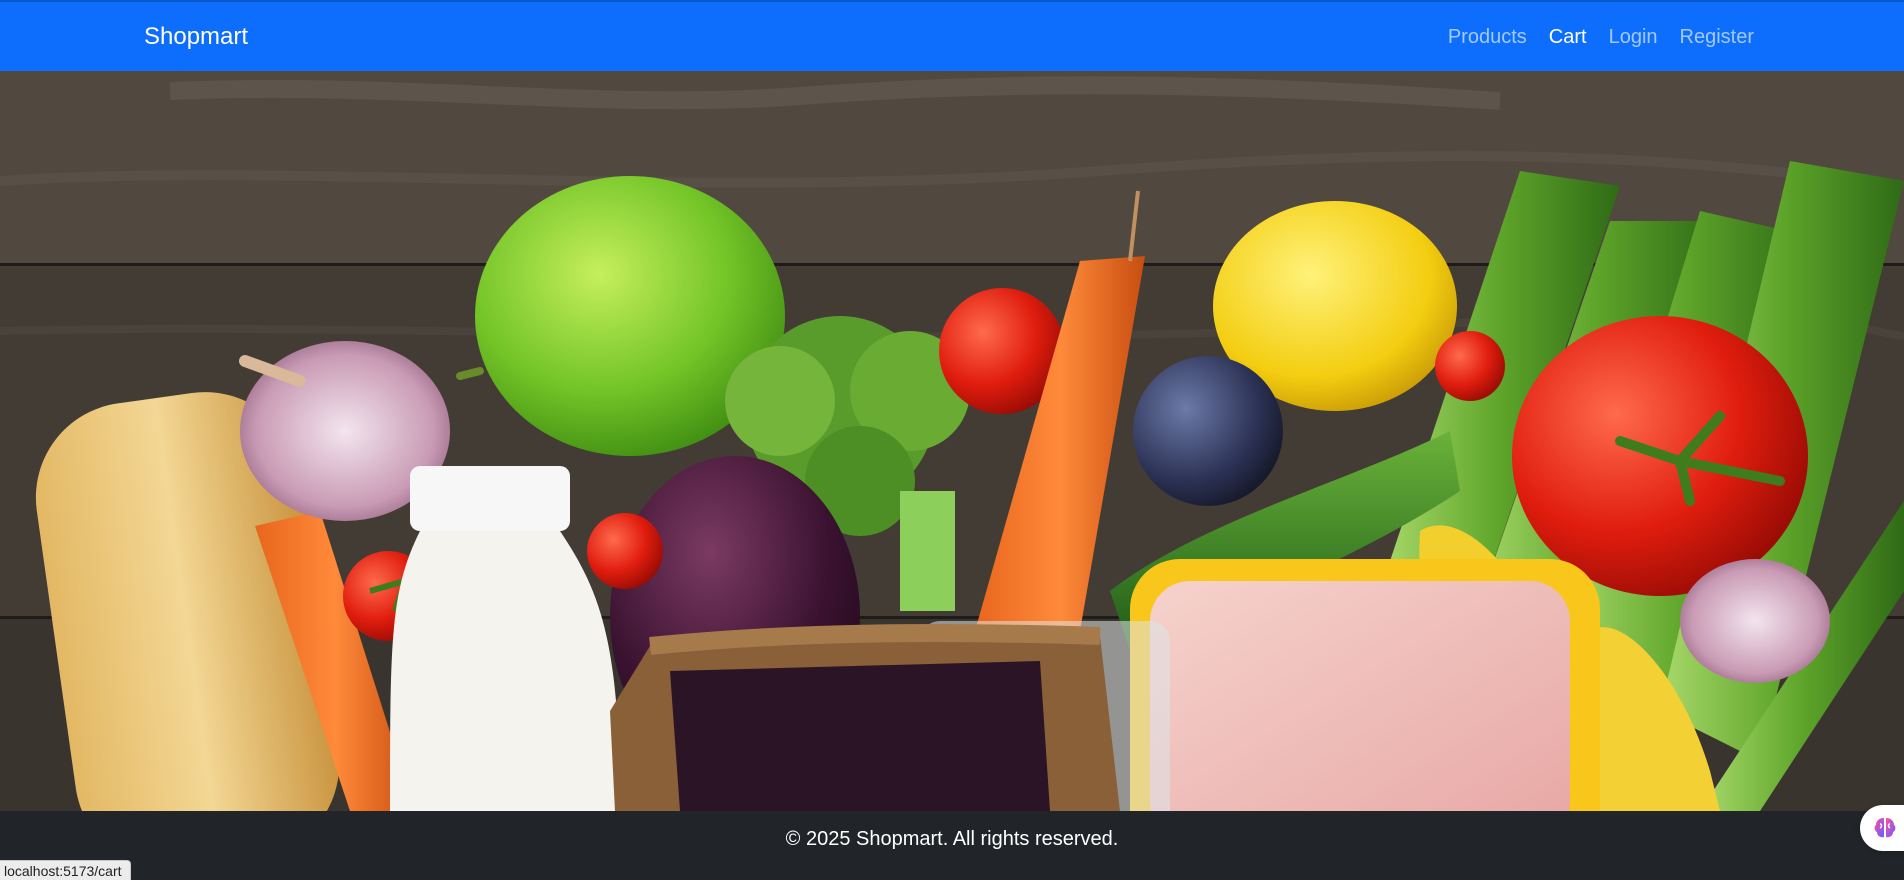 This screenshot has height=880, width=1904. What do you see at coordinates (1568, 37) in the screenshot?
I see `nav-link-cart: Cart` at bounding box center [1568, 37].